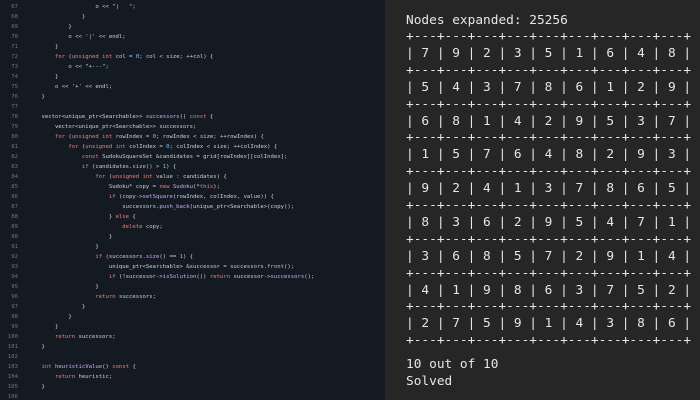 This screenshot has width=700, height=400. What do you see at coordinates (192, 17) in the screenshot?
I see `code-line: 68 }` at bounding box center [192, 17].